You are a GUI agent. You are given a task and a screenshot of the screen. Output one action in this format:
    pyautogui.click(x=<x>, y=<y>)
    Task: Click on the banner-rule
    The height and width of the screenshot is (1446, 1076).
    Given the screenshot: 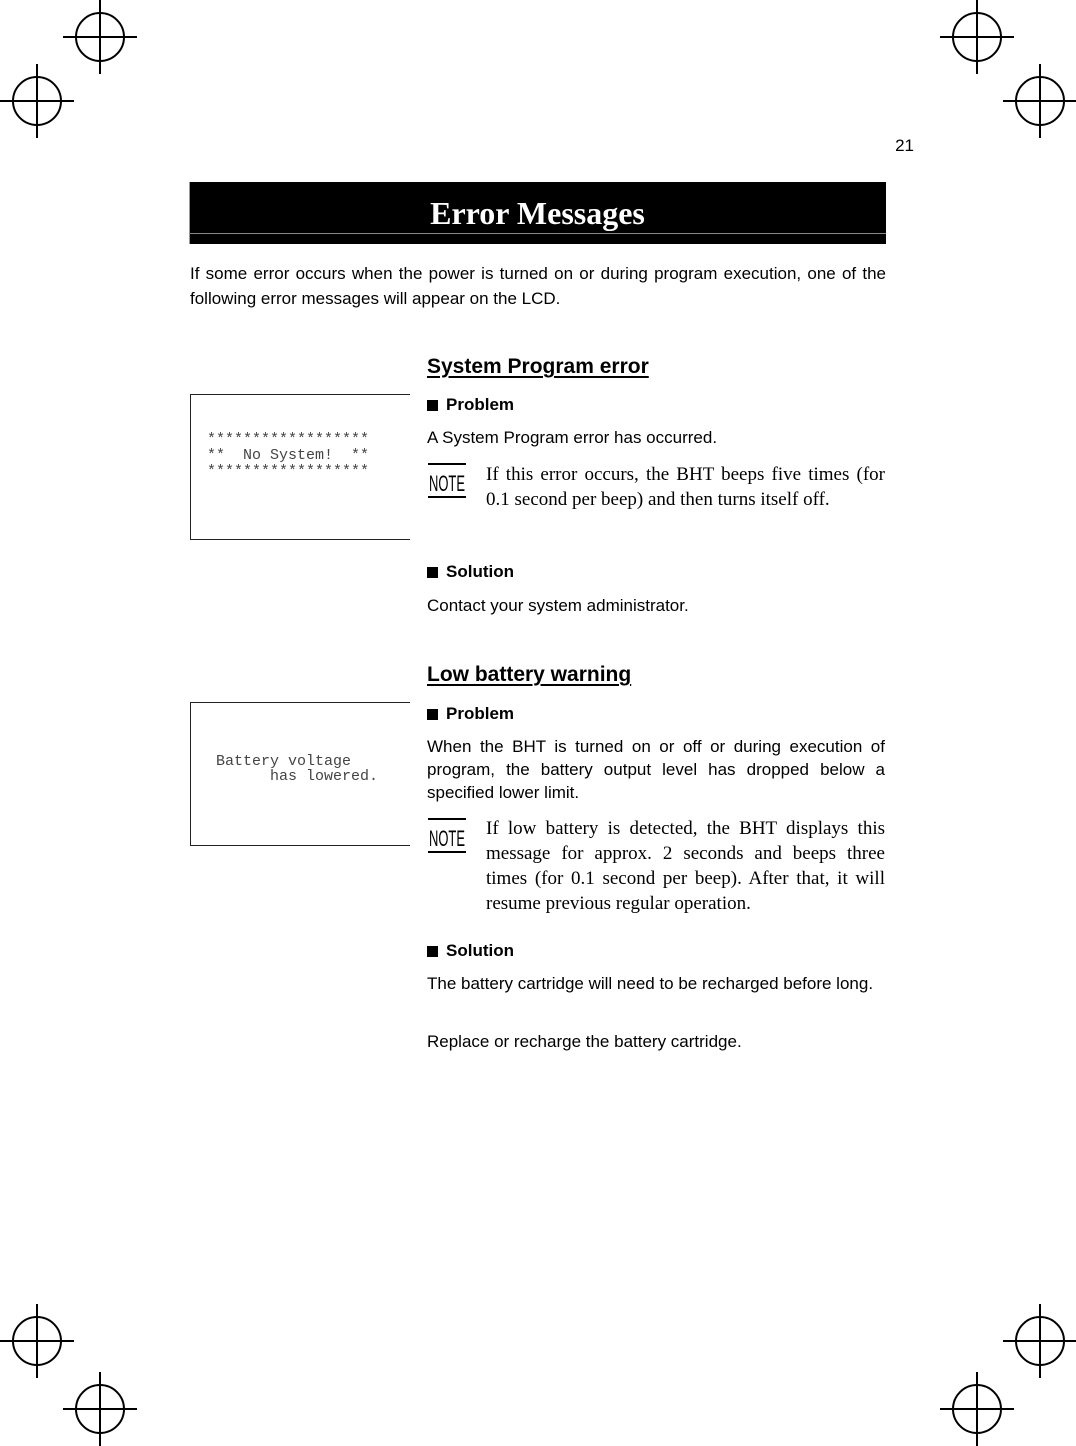 What is the action you would take?
    pyautogui.click(x=537, y=233)
    